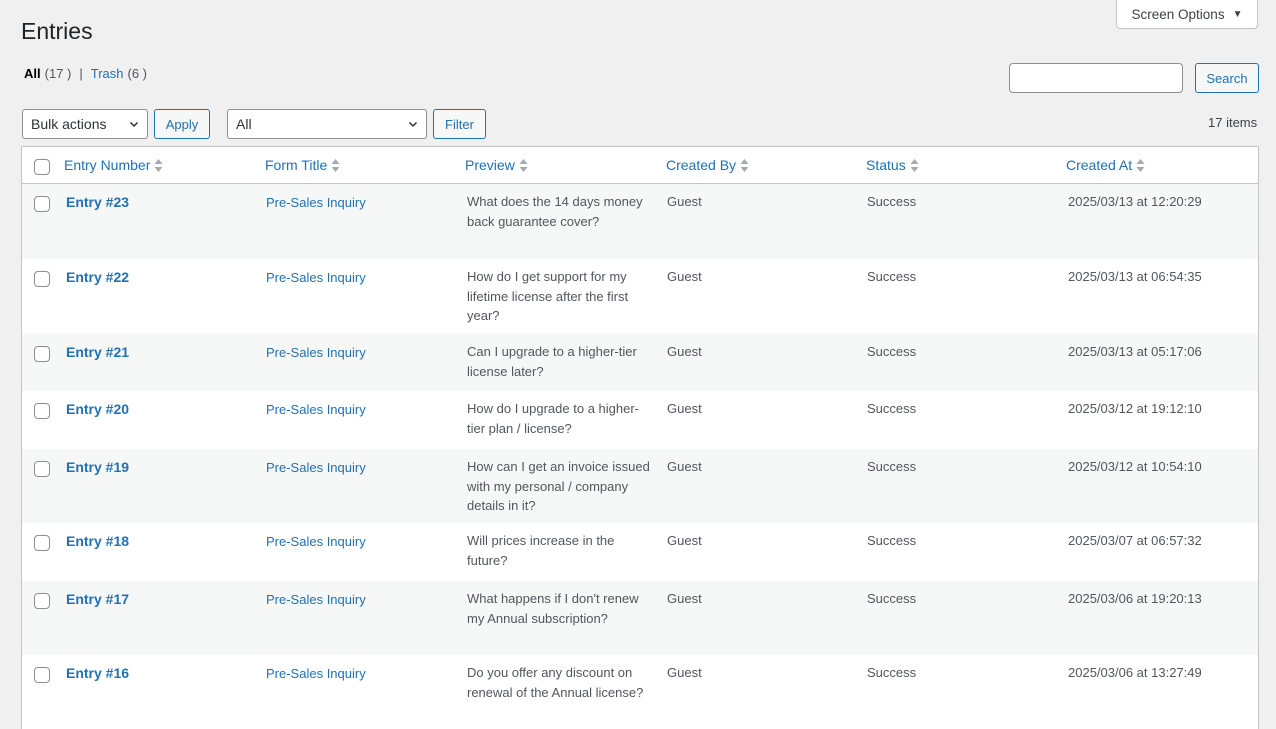  Describe the element at coordinates (58, 73) in the screenshot. I see `view-all-count: (17 )` at that location.